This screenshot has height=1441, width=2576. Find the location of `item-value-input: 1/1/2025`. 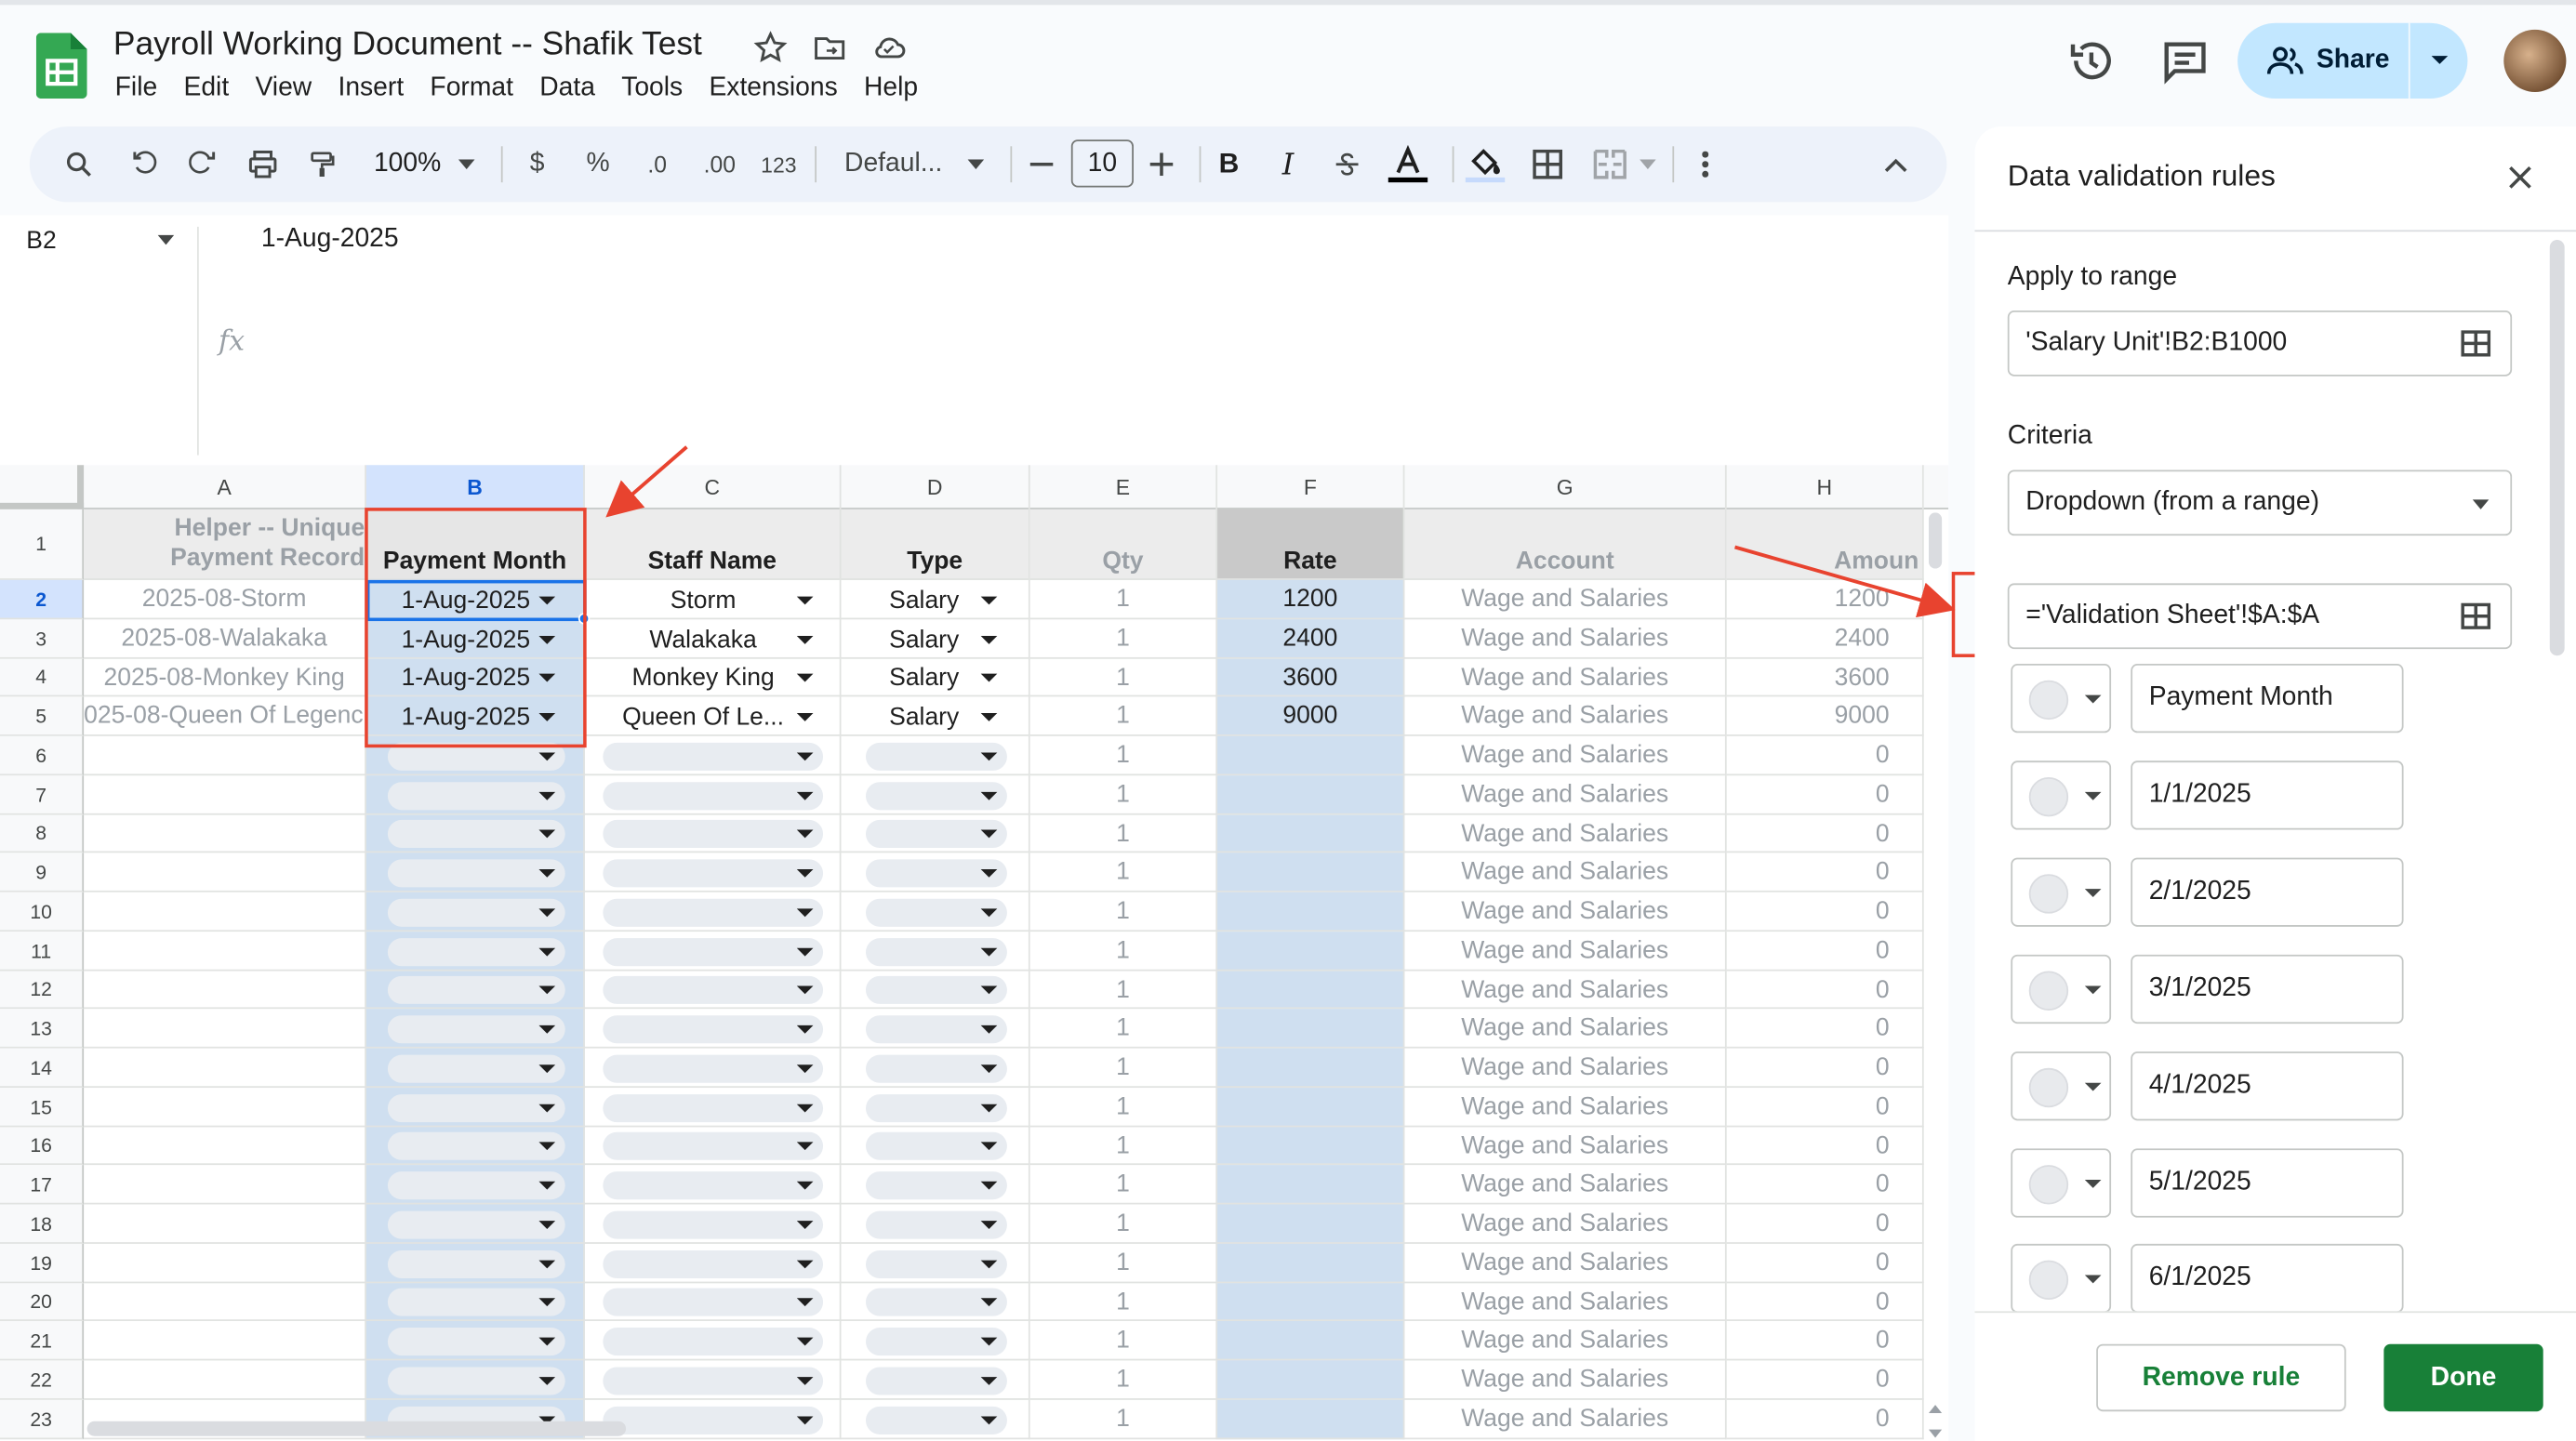

item-value-input: 1/1/2025 is located at coordinates (2267, 795).